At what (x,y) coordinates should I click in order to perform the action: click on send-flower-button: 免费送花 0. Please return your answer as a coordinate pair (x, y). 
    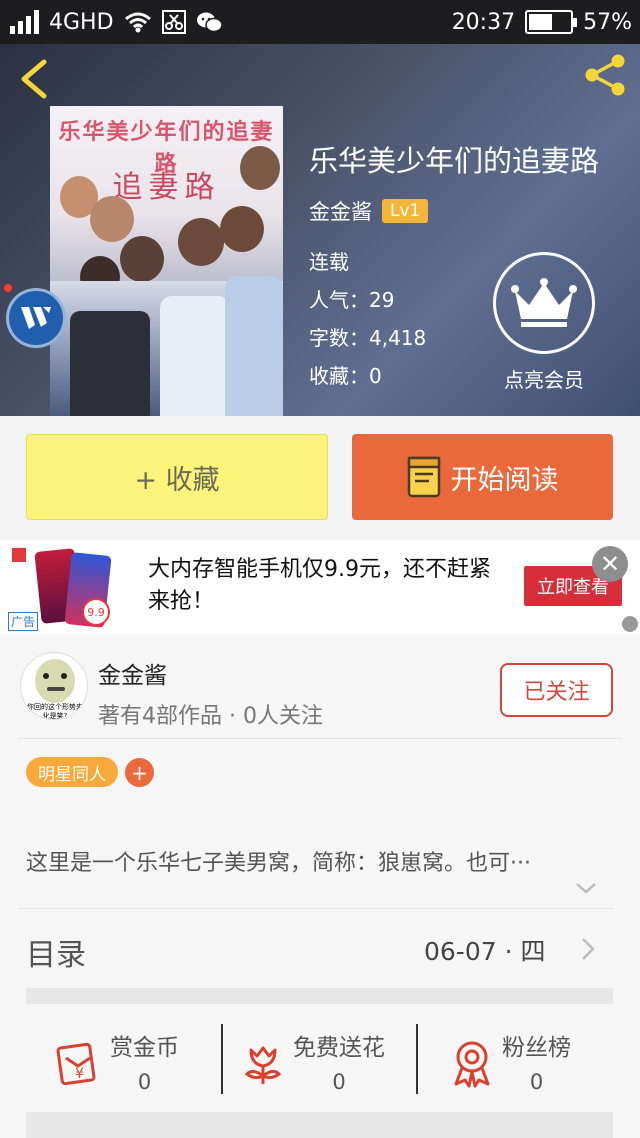
    Looking at the image, I should click on (314, 1061).